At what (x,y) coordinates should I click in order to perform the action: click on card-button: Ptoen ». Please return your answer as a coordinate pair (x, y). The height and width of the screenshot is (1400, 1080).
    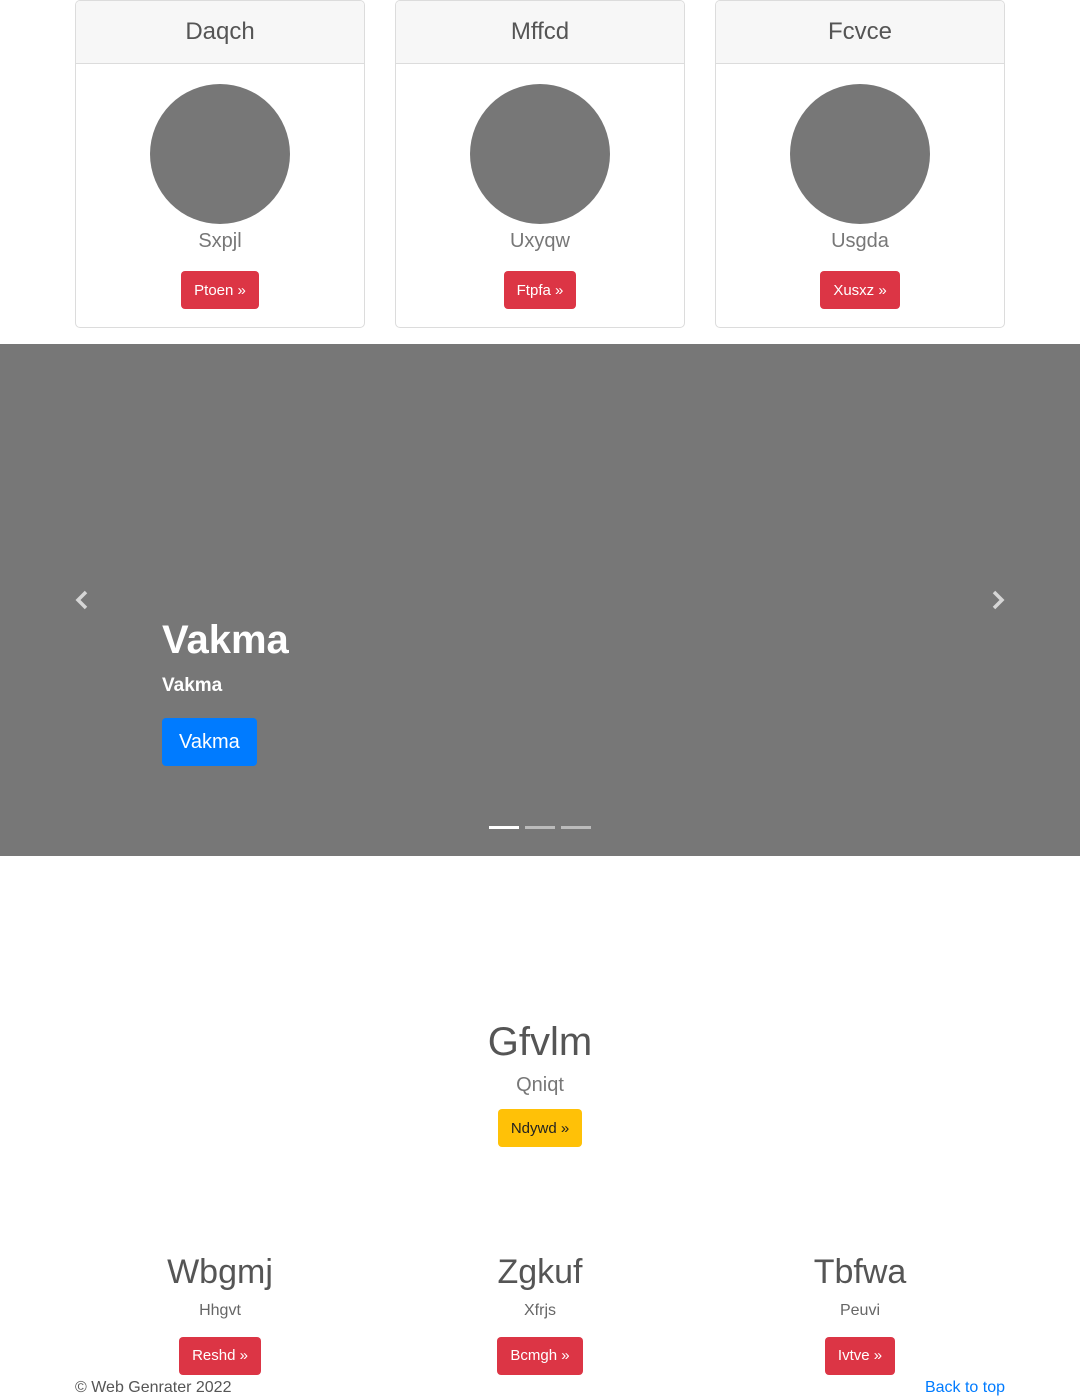
    Looking at the image, I should click on (220, 290).